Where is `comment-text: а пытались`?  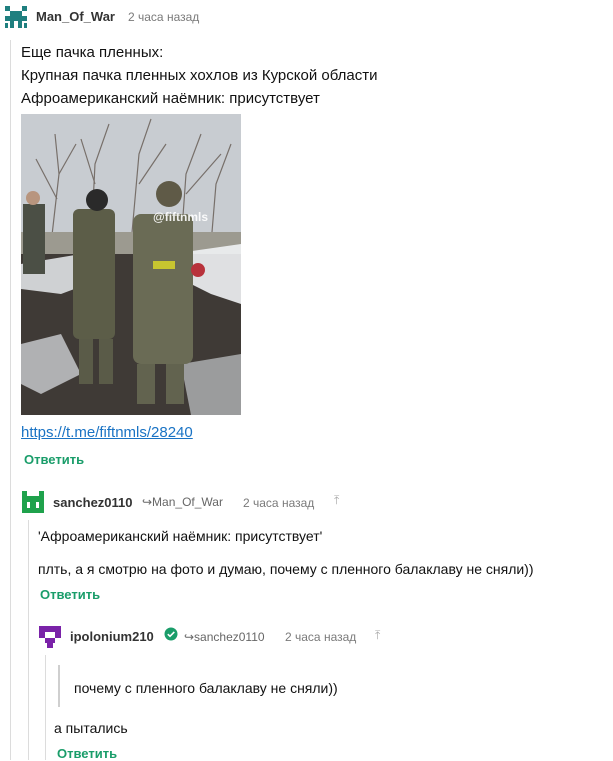
comment-text: а пытались is located at coordinates (91, 728).